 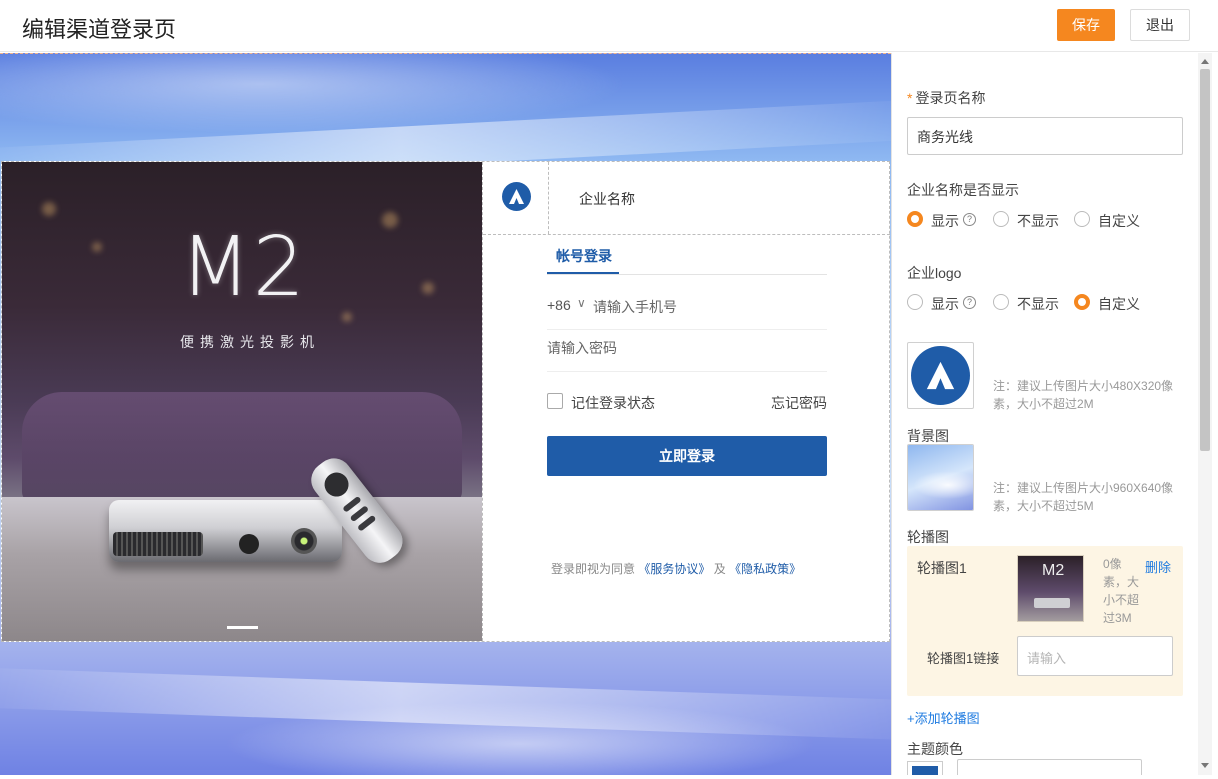 I want to click on carousel-item-note: 0像素，大小不超过3M, so click(x=1121, y=591).